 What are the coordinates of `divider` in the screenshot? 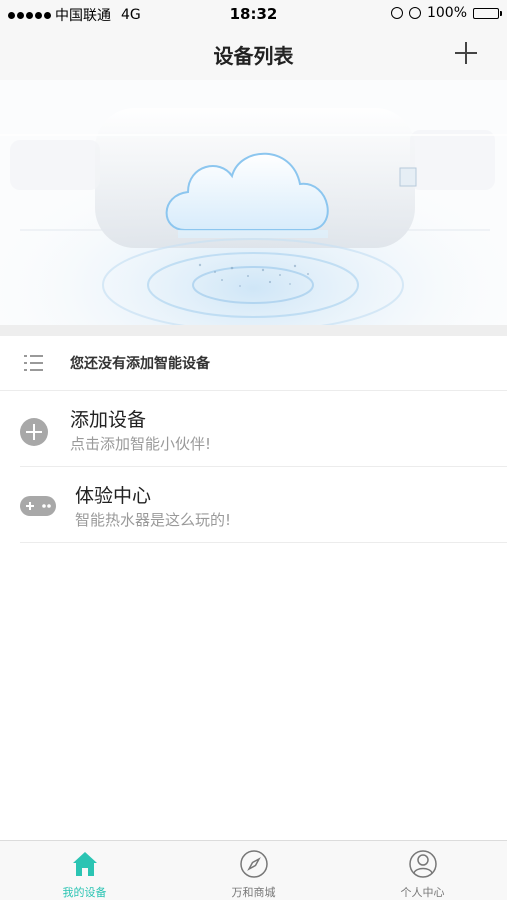 It's located at (263, 542).